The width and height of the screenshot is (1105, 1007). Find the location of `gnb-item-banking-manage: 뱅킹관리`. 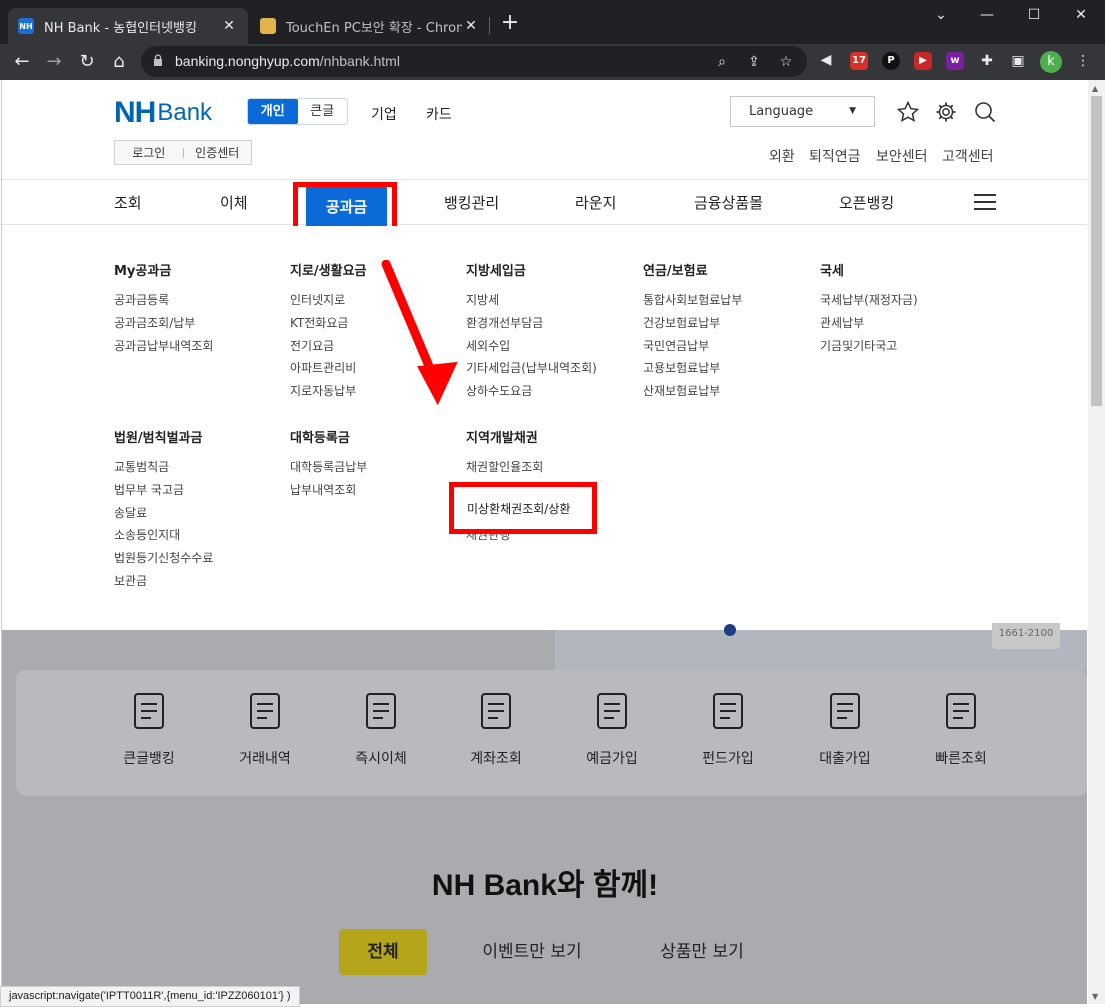

gnb-item-banking-manage: 뱅킹관리 is located at coordinates (471, 202).